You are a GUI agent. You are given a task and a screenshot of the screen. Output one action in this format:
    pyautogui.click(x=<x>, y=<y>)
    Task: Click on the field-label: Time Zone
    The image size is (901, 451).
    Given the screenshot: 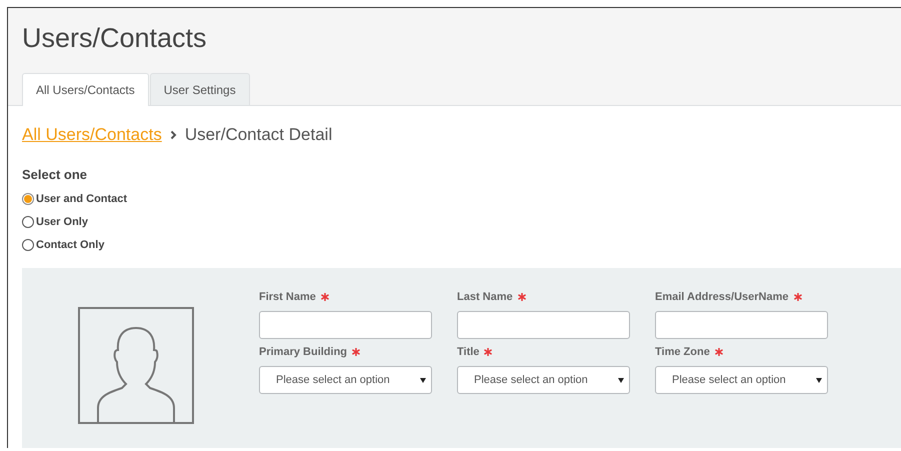 What is the action you would take?
    pyautogui.click(x=682, y=352)
    